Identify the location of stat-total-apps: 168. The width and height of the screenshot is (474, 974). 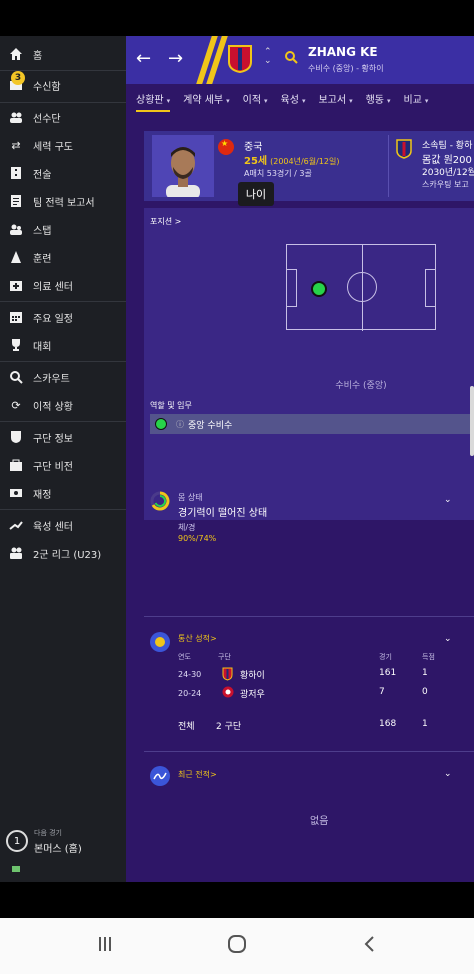
(388, 724).